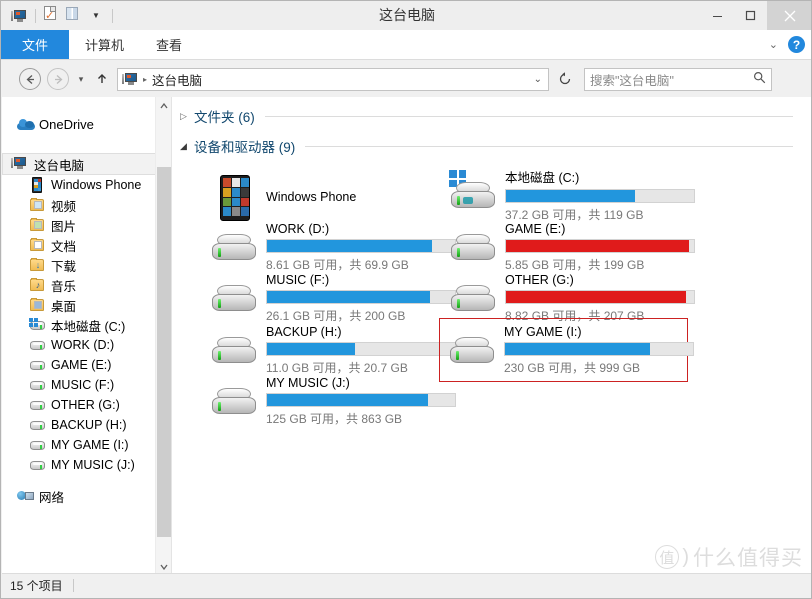  What do you see at coordinates (64, 226) in the screenshot?
I see `sidebar-item-label: 图片` at bounding box center [64, 226].